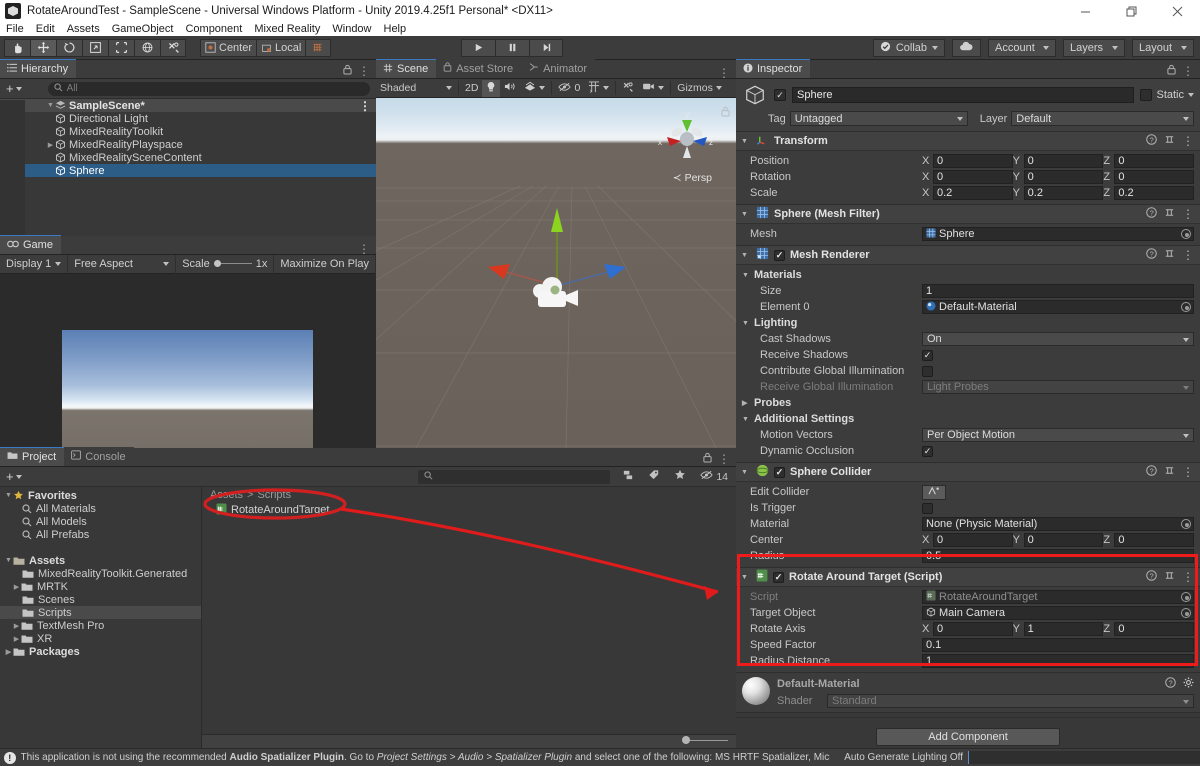 The width and height of the screenshot is (1200, 766). Describe the element at coordinates (188, 170) in the screenshot. I see `hierarchy-item-sphere: Sphere` at that location.